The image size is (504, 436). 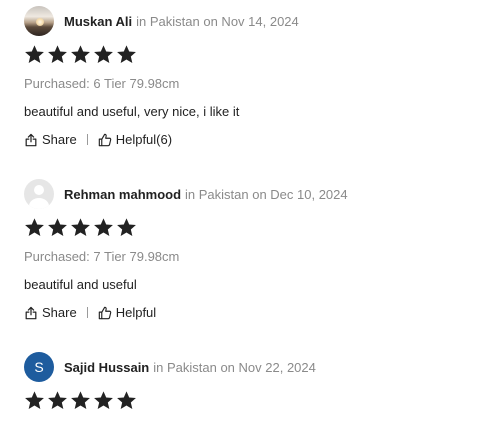 What do you see at coordinates (102, 83) in the screenshot?
I see `purchase-info: Purchased: 6 Tier 79.98cm` at bounding box center [102, 83].